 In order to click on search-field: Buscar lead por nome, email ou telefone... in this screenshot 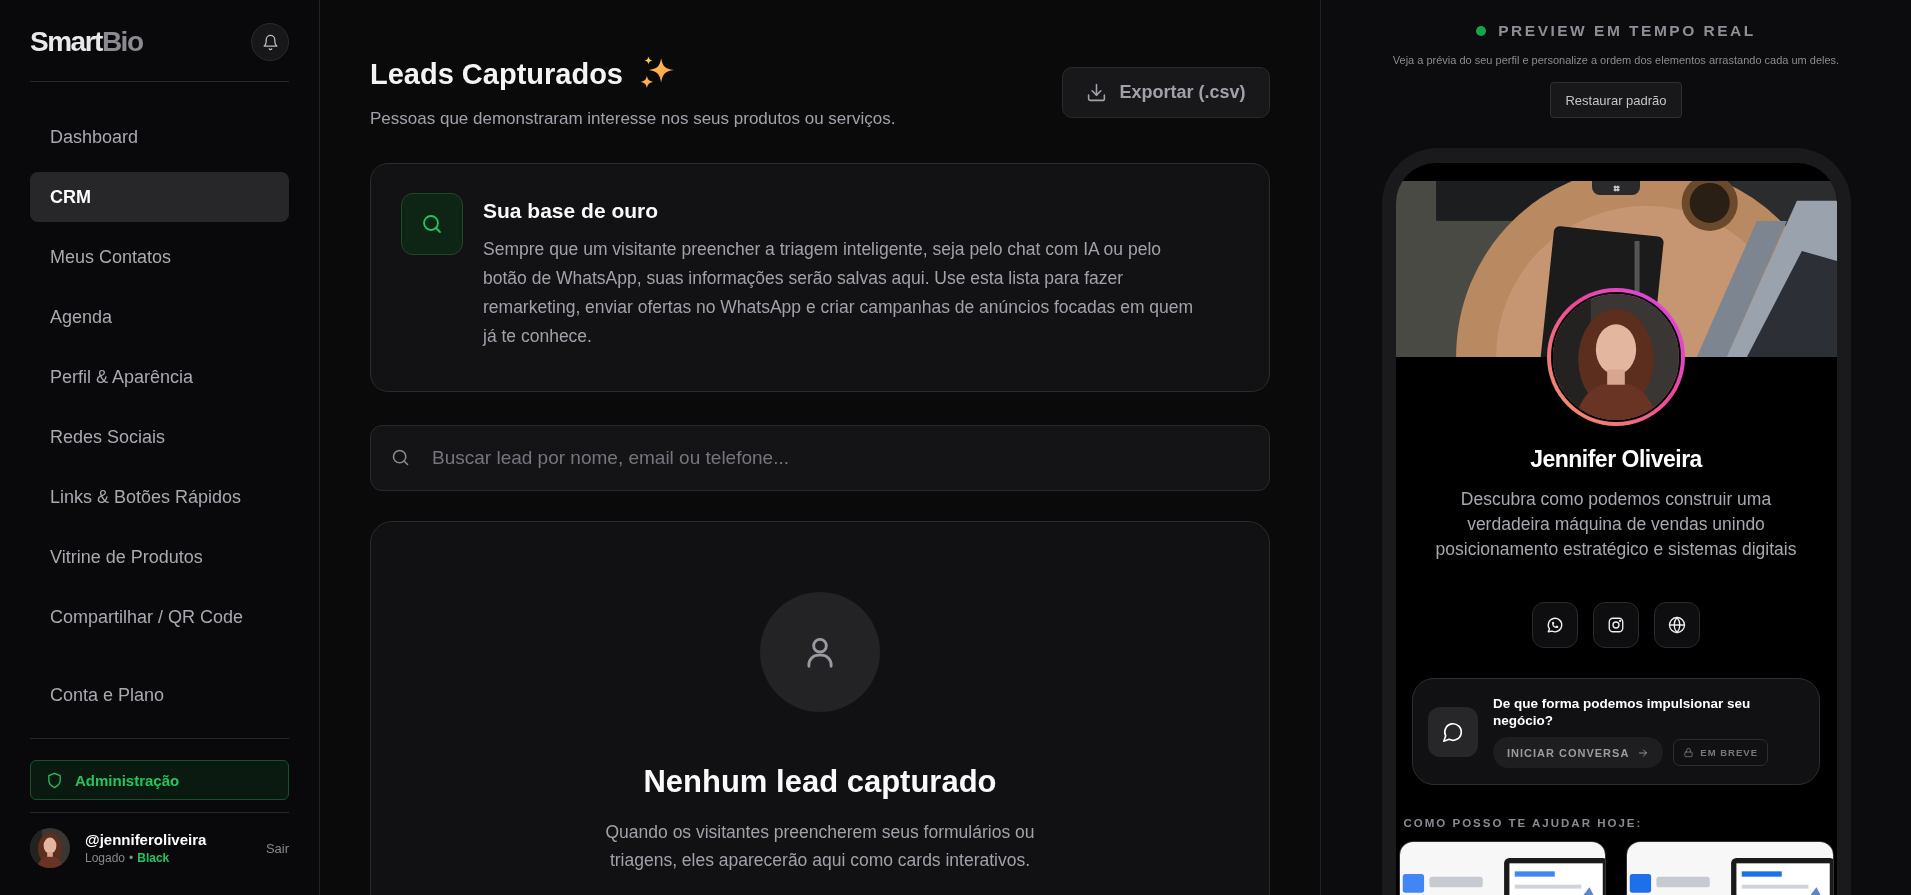, I will do `click(820, 458)`.